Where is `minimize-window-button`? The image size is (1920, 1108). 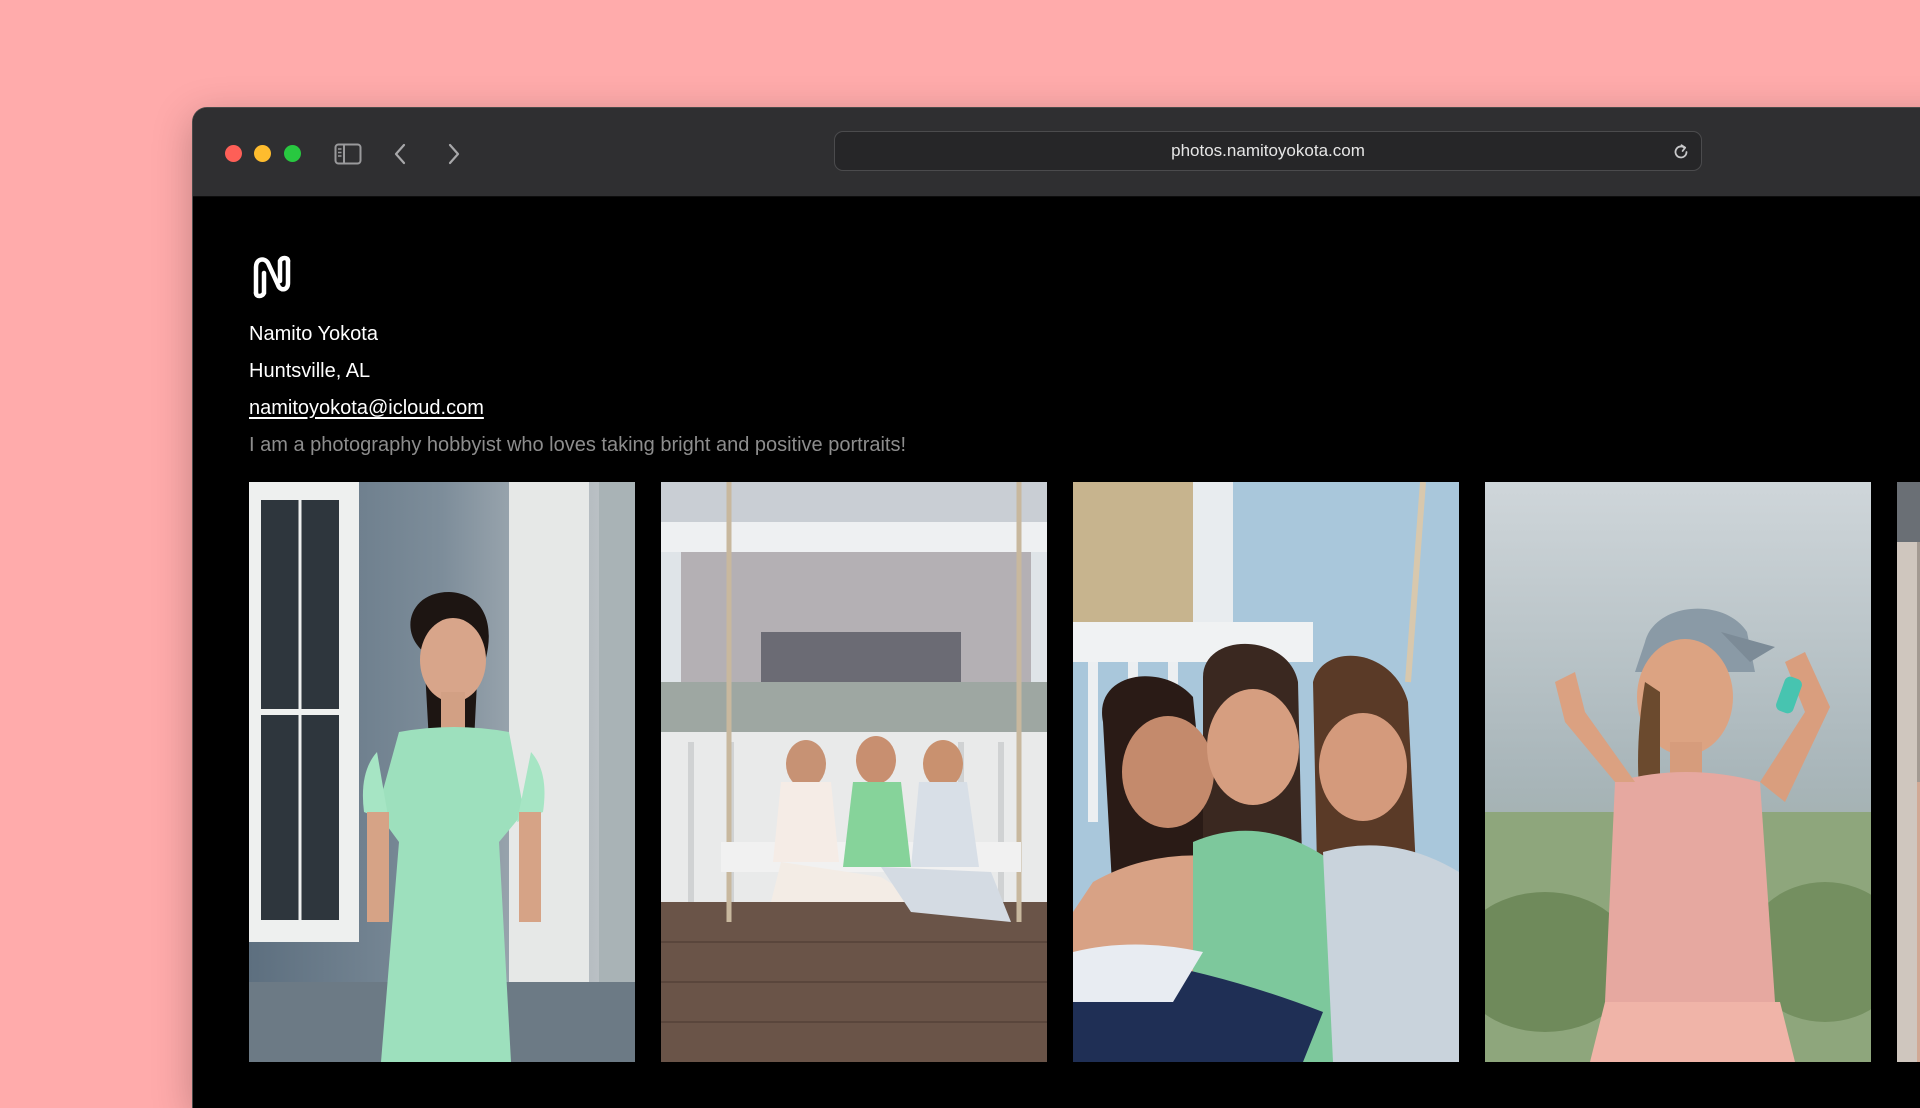 minimize-window-button is located at coordinates (262, 153).